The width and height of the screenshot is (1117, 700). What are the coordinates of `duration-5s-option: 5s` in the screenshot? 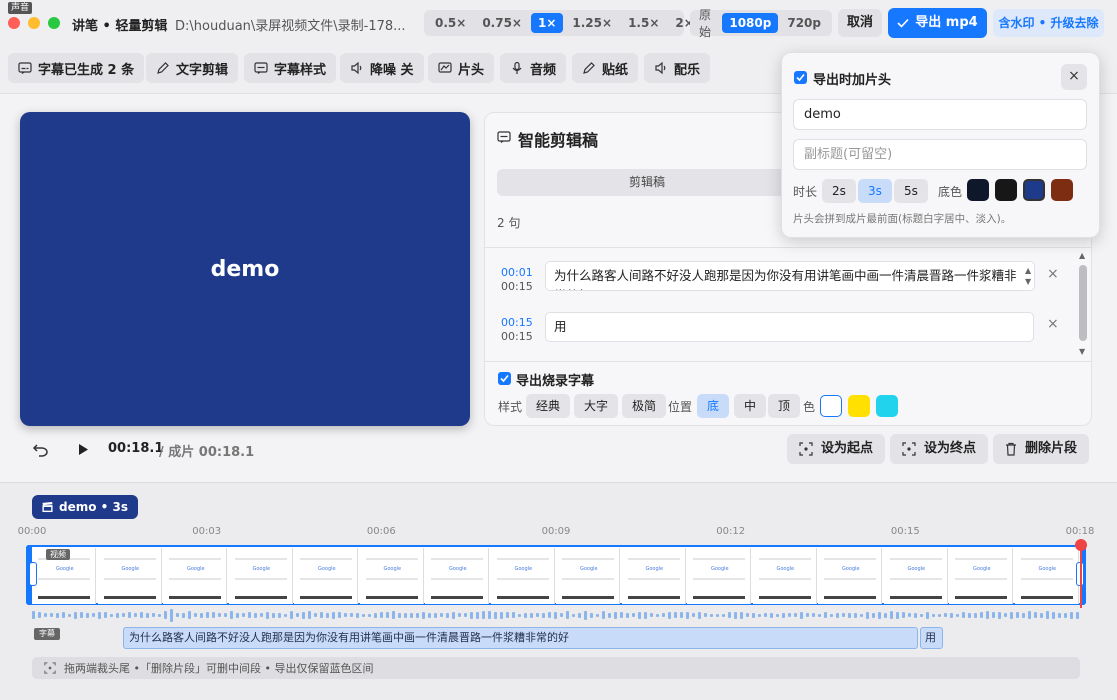 It's located at (911, 191).